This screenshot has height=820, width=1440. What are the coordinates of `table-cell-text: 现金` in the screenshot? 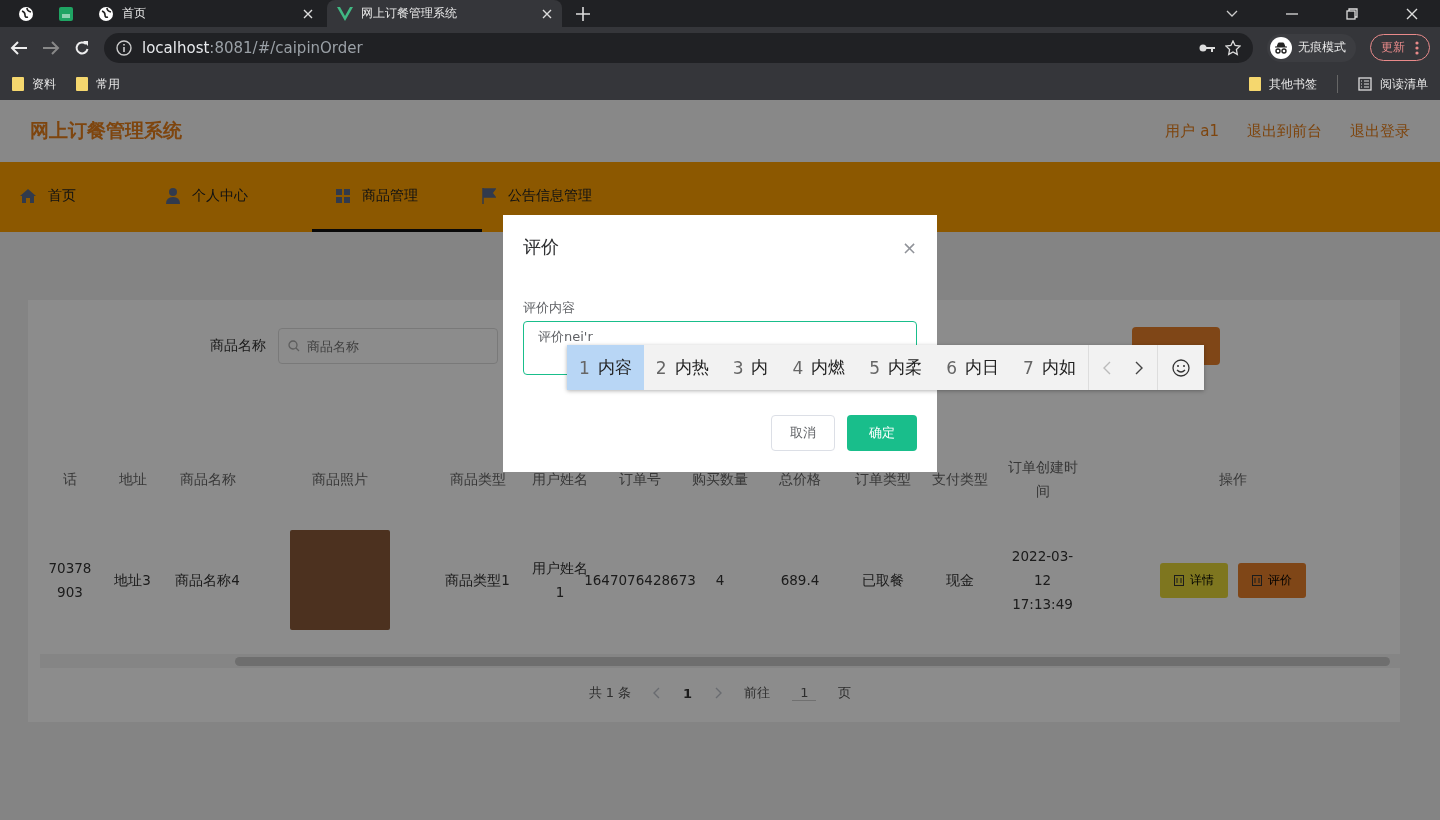 It's located at (960, 580).